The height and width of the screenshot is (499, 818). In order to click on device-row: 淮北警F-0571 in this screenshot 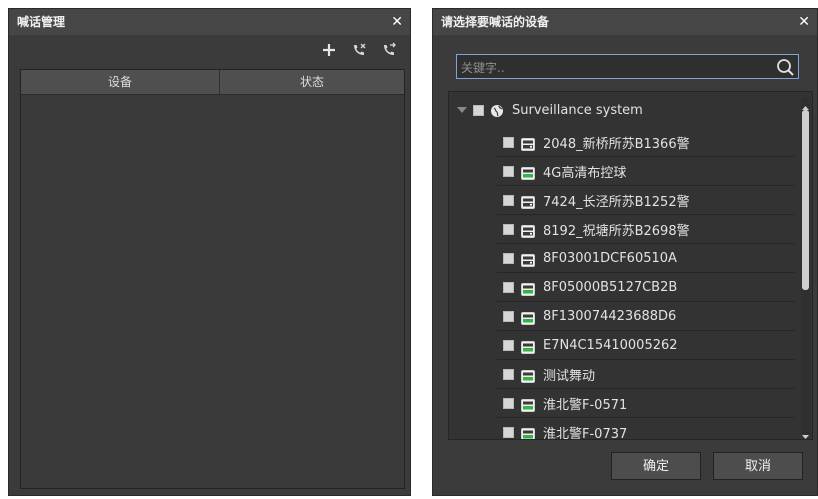, I will do `click(646, 404)`.